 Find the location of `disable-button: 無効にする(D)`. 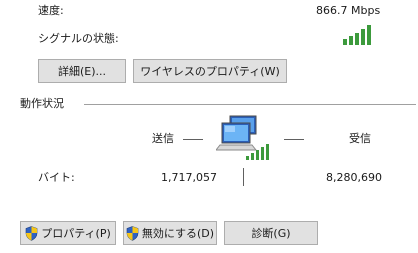

disable-button: 無効にする(D) is located at coordinates (170, 233).